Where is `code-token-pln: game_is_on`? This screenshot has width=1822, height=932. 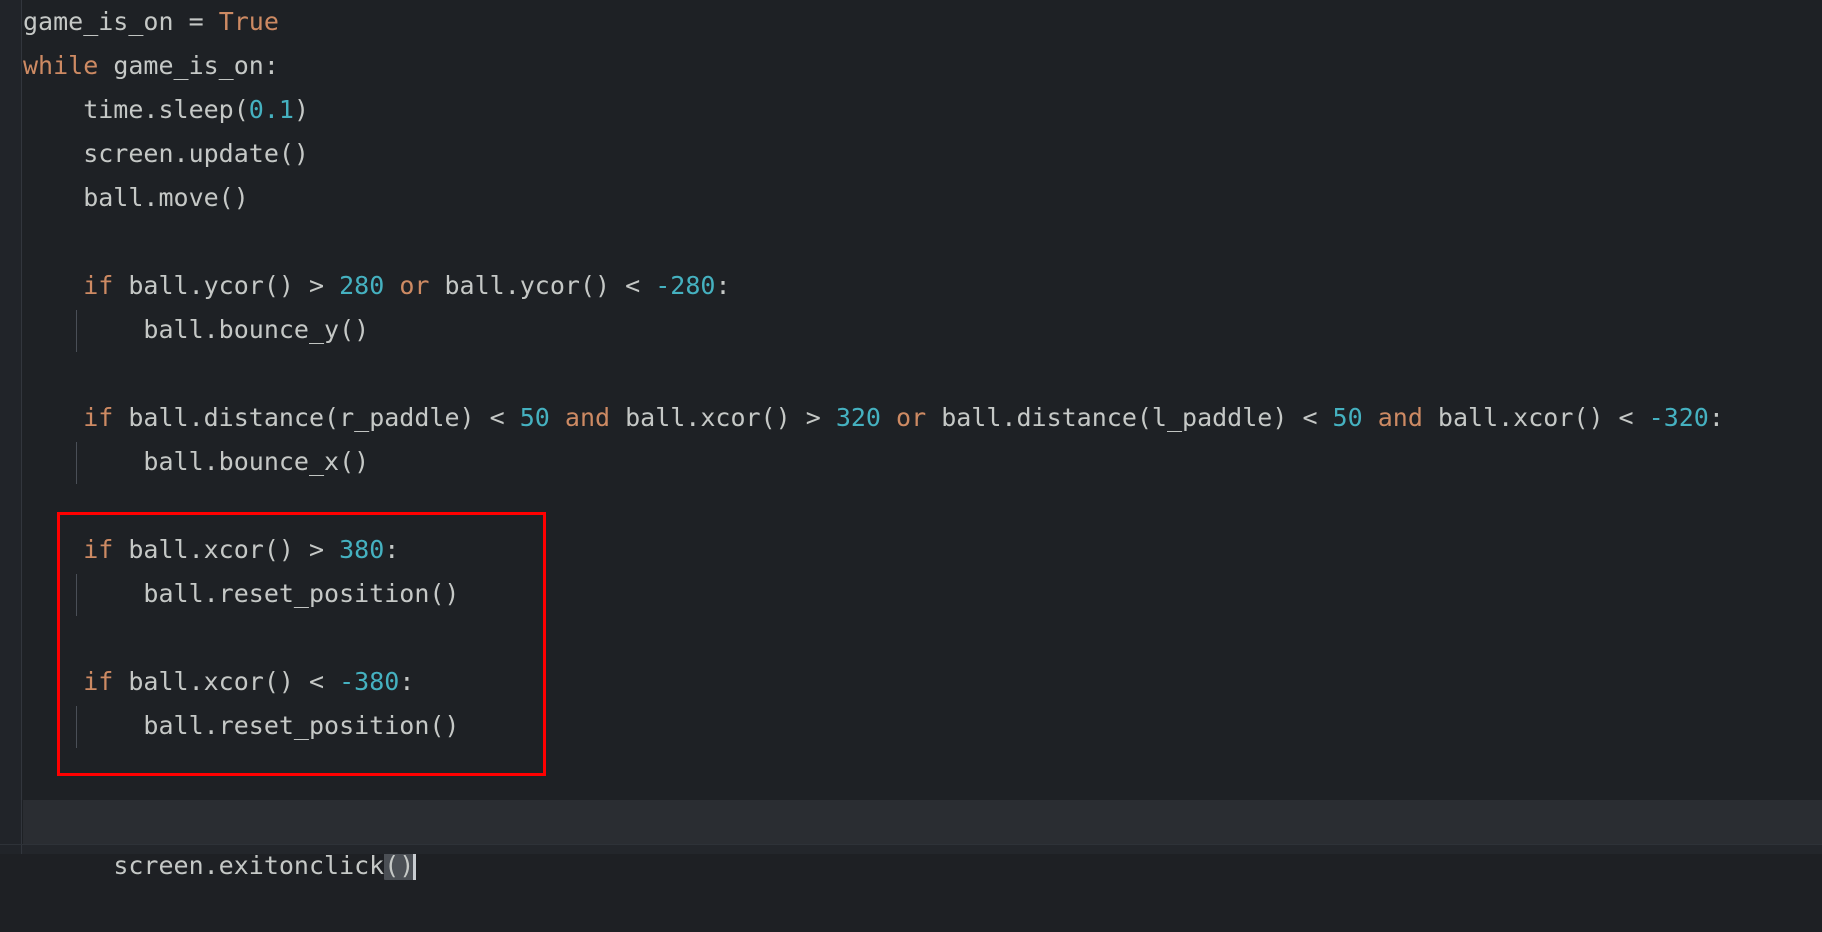 code-token-pln: game_is_on is located at coordinates (106, 21).